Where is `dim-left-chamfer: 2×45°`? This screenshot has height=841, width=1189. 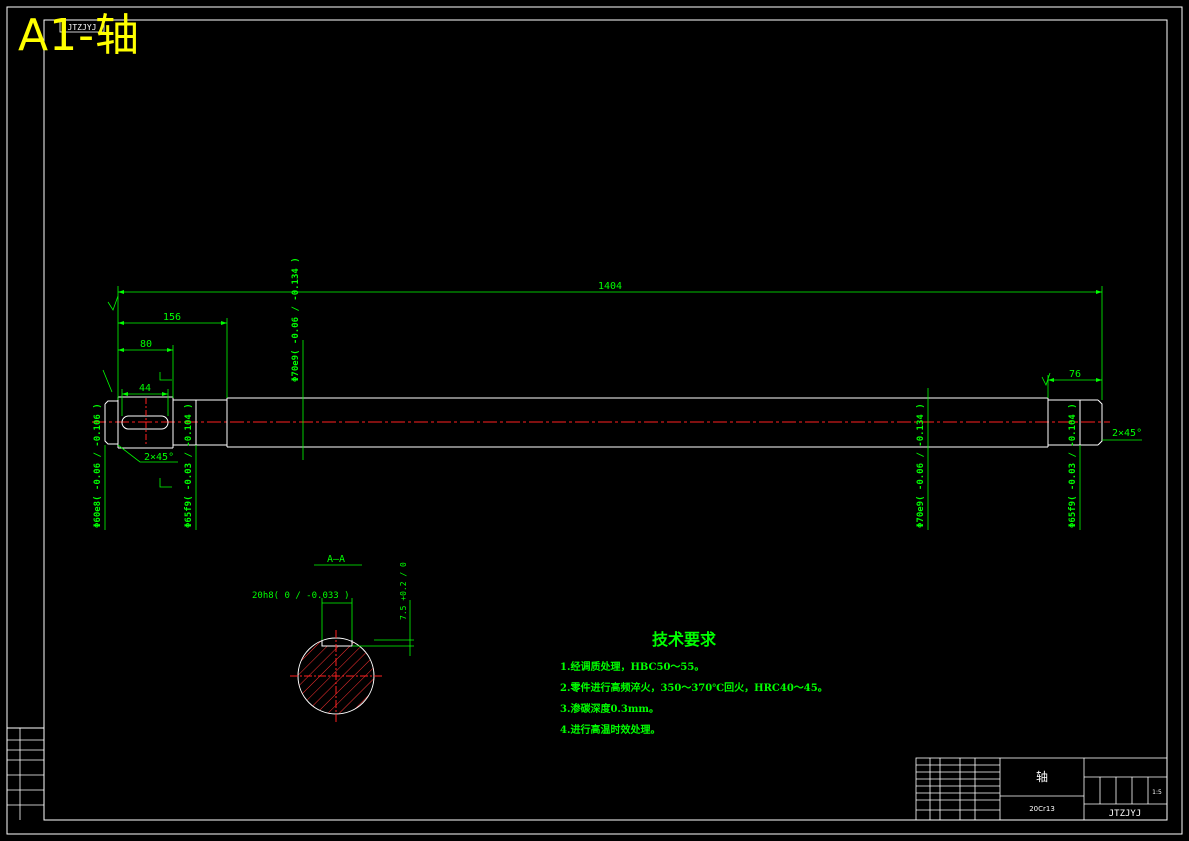
dim-left-chamfer: 2×45° is located at coordinates (159, 457).